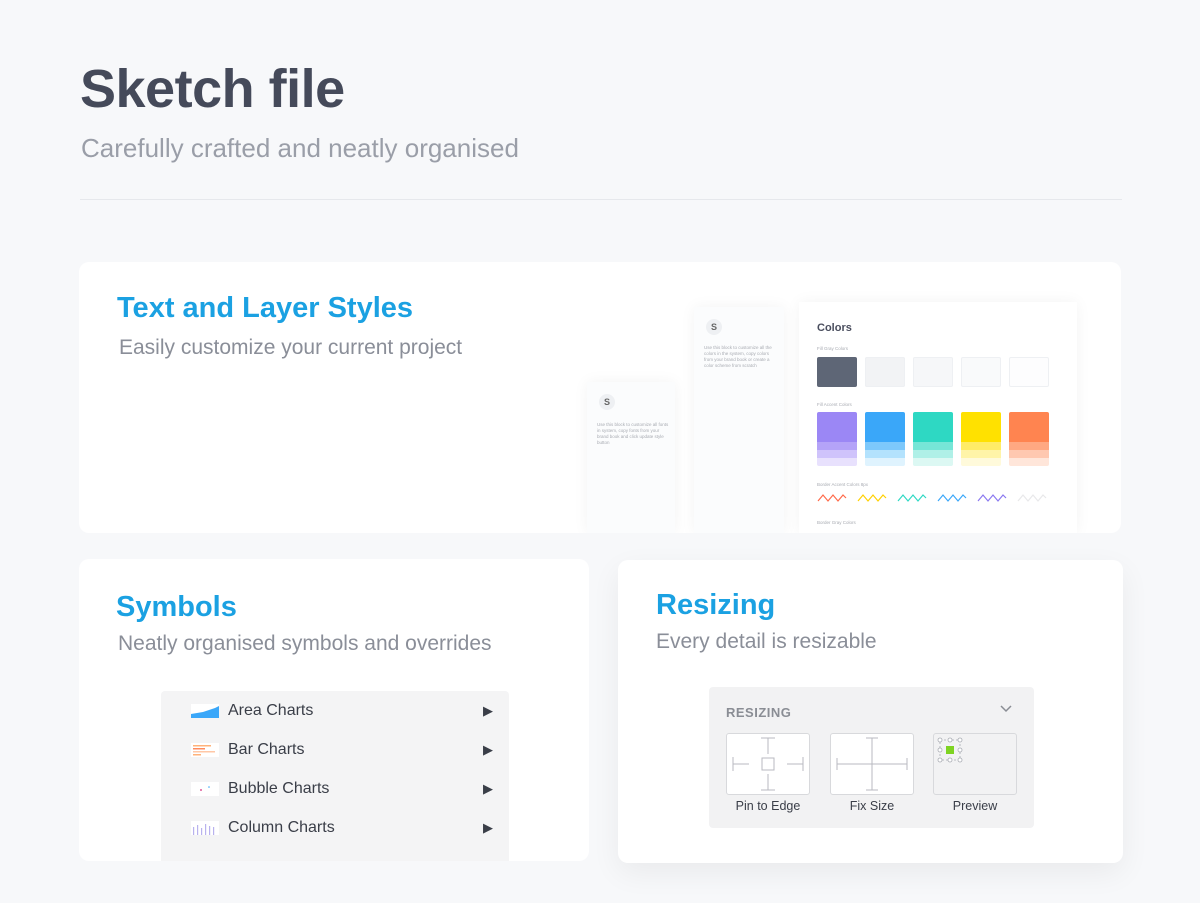  What do you see at coordinates (205, 750) in the screenshot?
I see `bar-chart-icon` at bounding box center [205, 750].